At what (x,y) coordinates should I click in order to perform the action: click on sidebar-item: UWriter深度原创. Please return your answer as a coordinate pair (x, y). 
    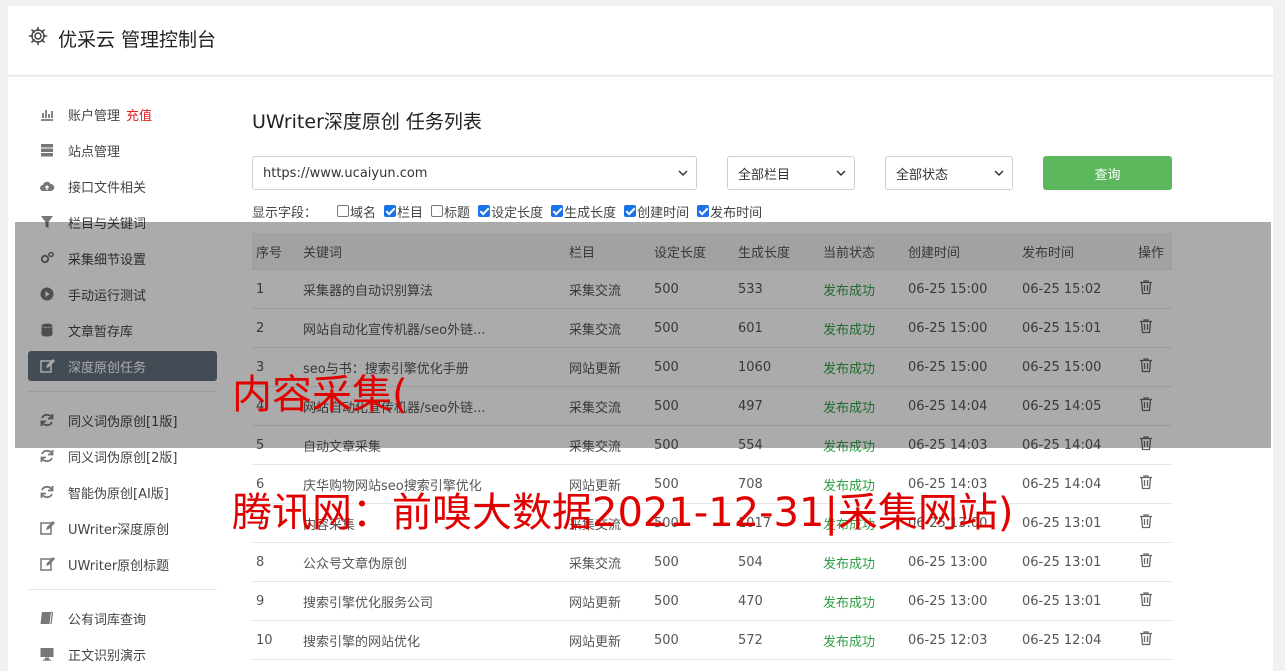
    Looking at the image, I should click on (122, 528).